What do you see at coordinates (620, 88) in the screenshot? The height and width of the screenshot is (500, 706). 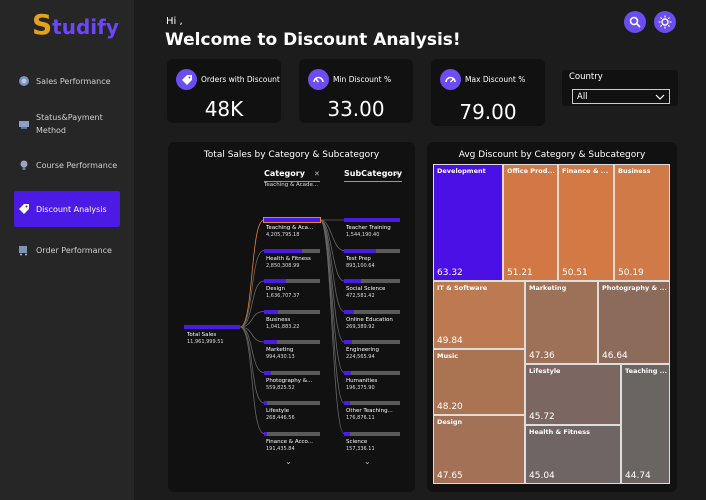 I see `country-filter: Country All` at bounding box center [620, 88].